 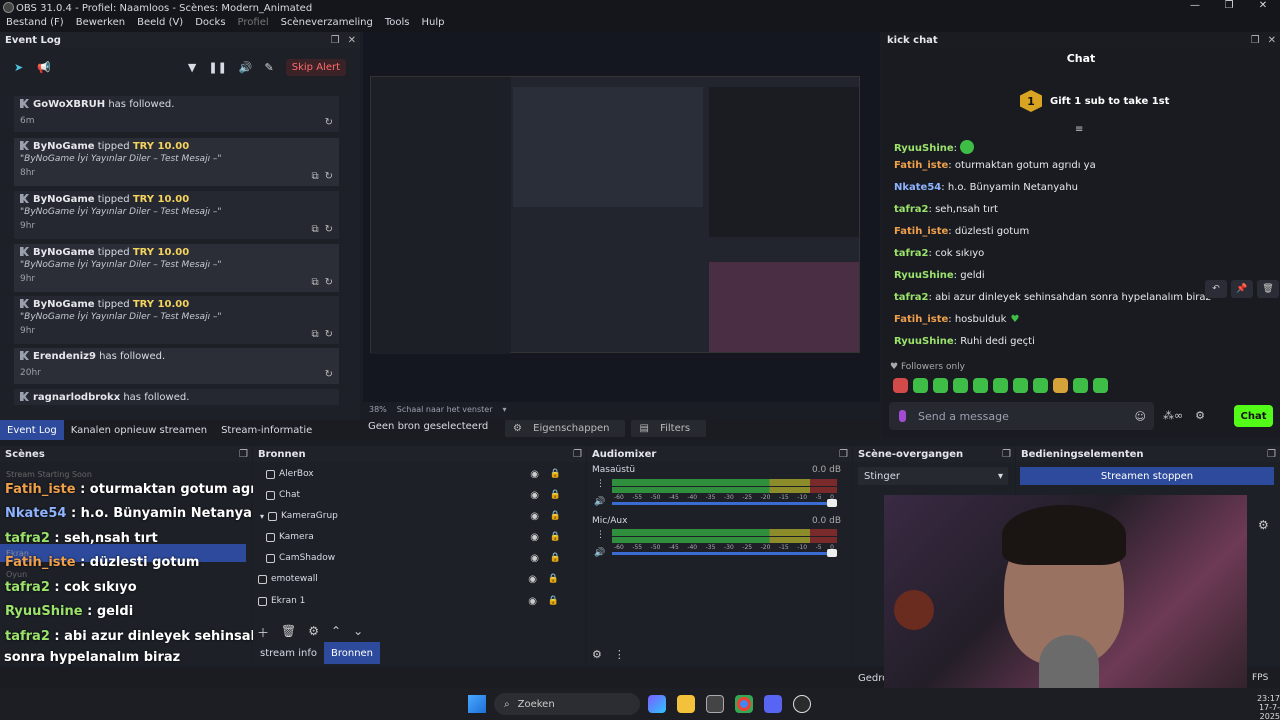 I want to click on settings-gear-icon: ⚙, so click(x=1263, y=525).